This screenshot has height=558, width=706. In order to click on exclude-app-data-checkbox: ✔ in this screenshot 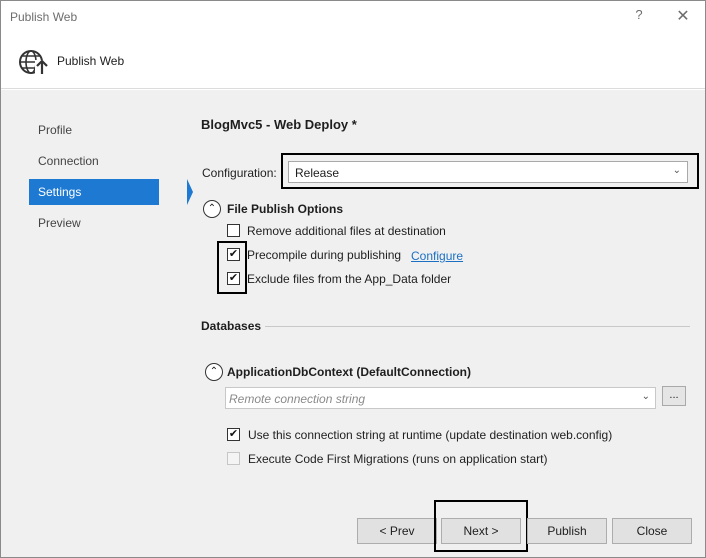, I will do `click(233, 278)`.